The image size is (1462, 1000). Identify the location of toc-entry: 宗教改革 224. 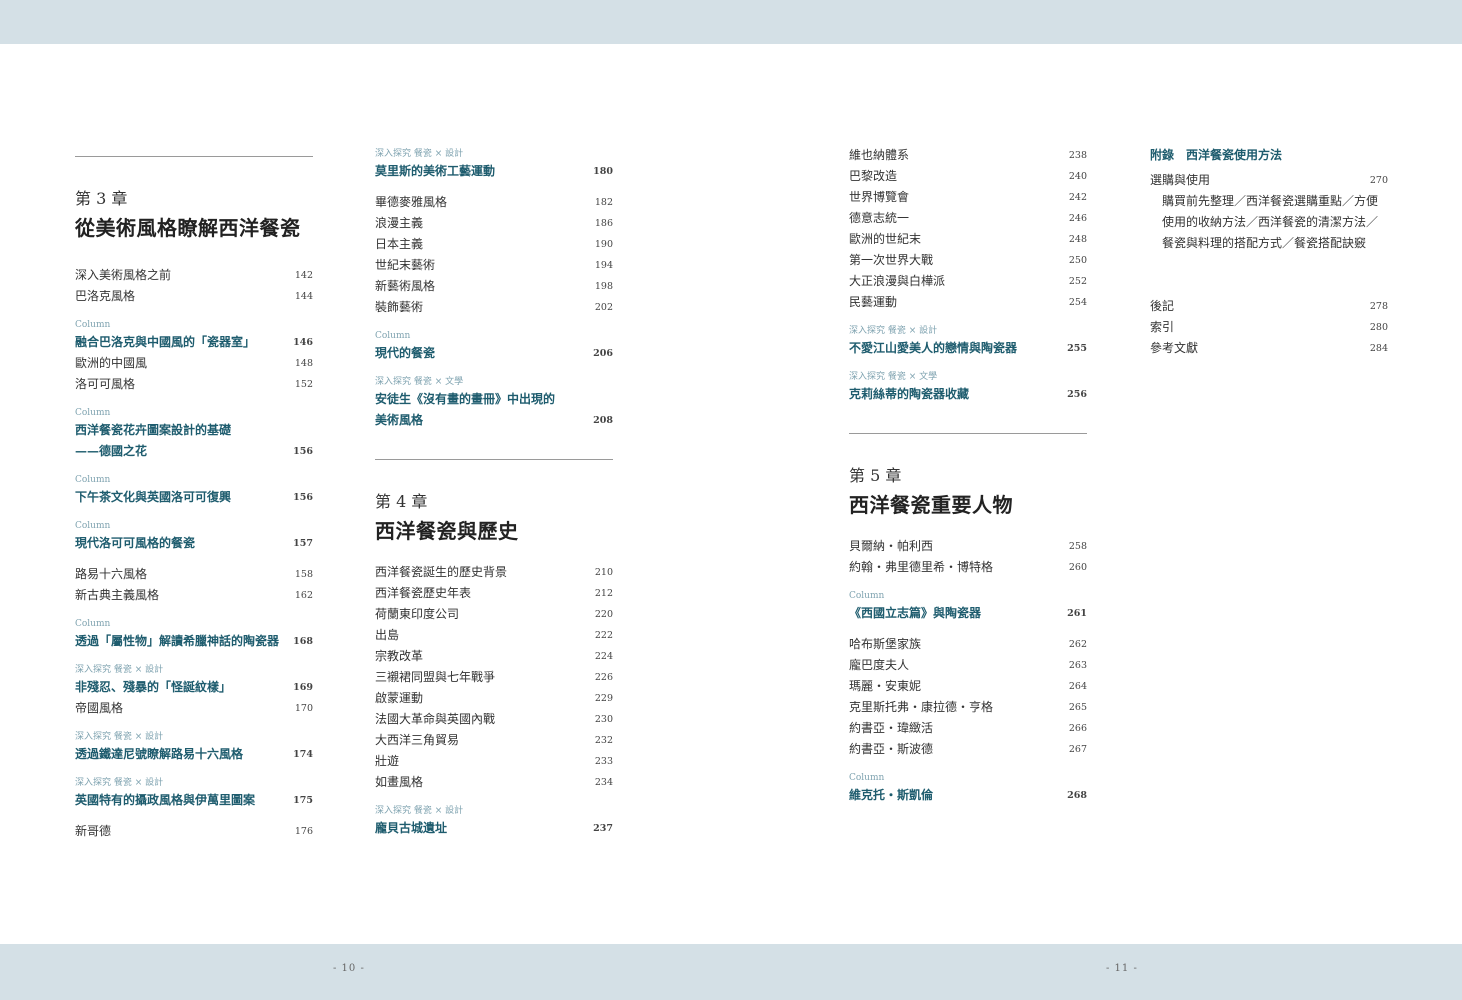
(494, 656).